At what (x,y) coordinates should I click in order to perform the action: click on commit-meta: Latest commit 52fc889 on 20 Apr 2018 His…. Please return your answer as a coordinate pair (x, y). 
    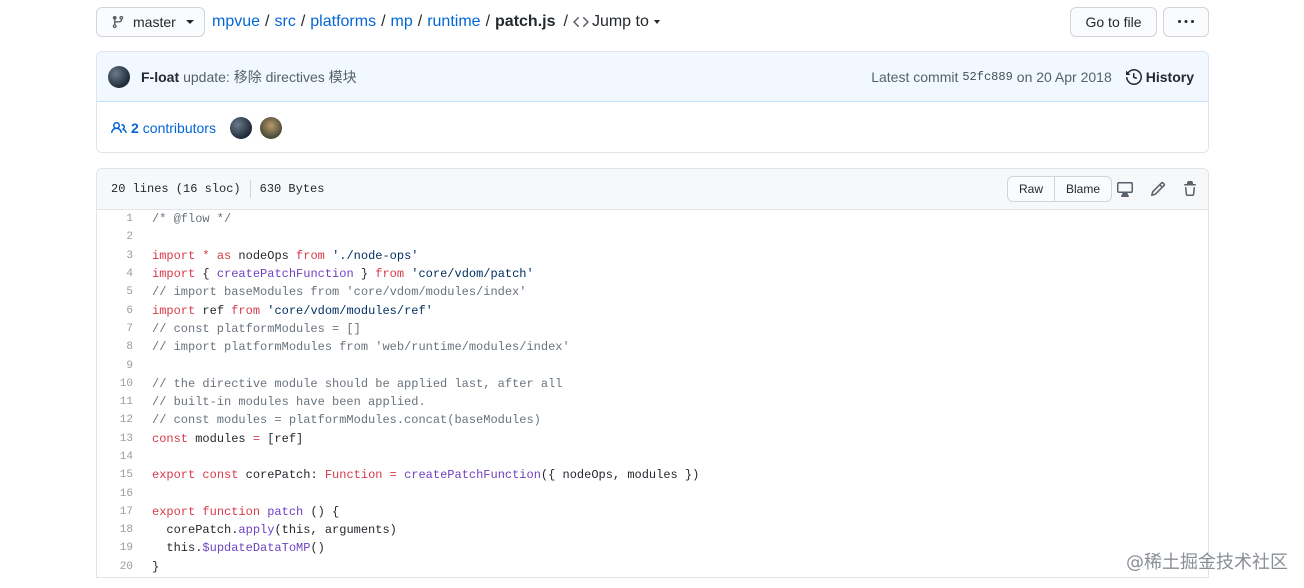
    Looking at the image, I should click on (1032, 77).